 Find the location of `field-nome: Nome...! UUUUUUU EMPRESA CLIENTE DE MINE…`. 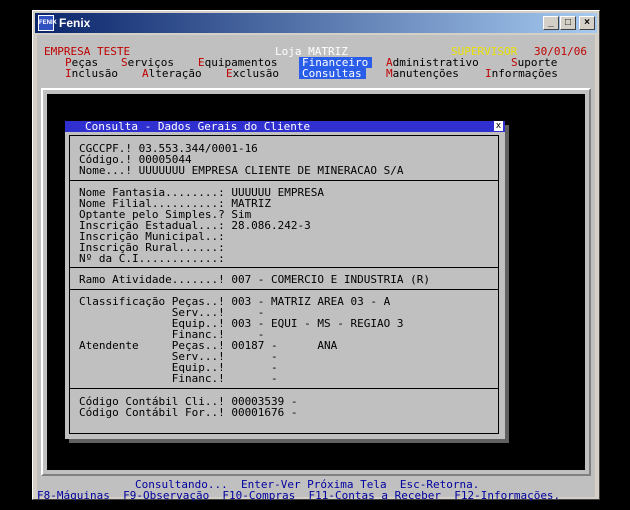

field-nome: Nome...! UUUUUUU EMPRESA CLIENTE DE MINE… is located at coordinates (241, 170).